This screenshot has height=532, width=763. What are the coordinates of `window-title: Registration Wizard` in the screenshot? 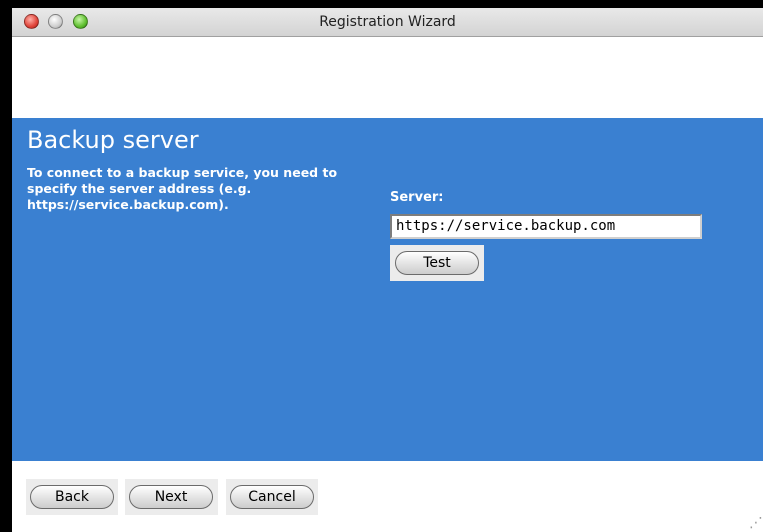 It's located at (387, 22).